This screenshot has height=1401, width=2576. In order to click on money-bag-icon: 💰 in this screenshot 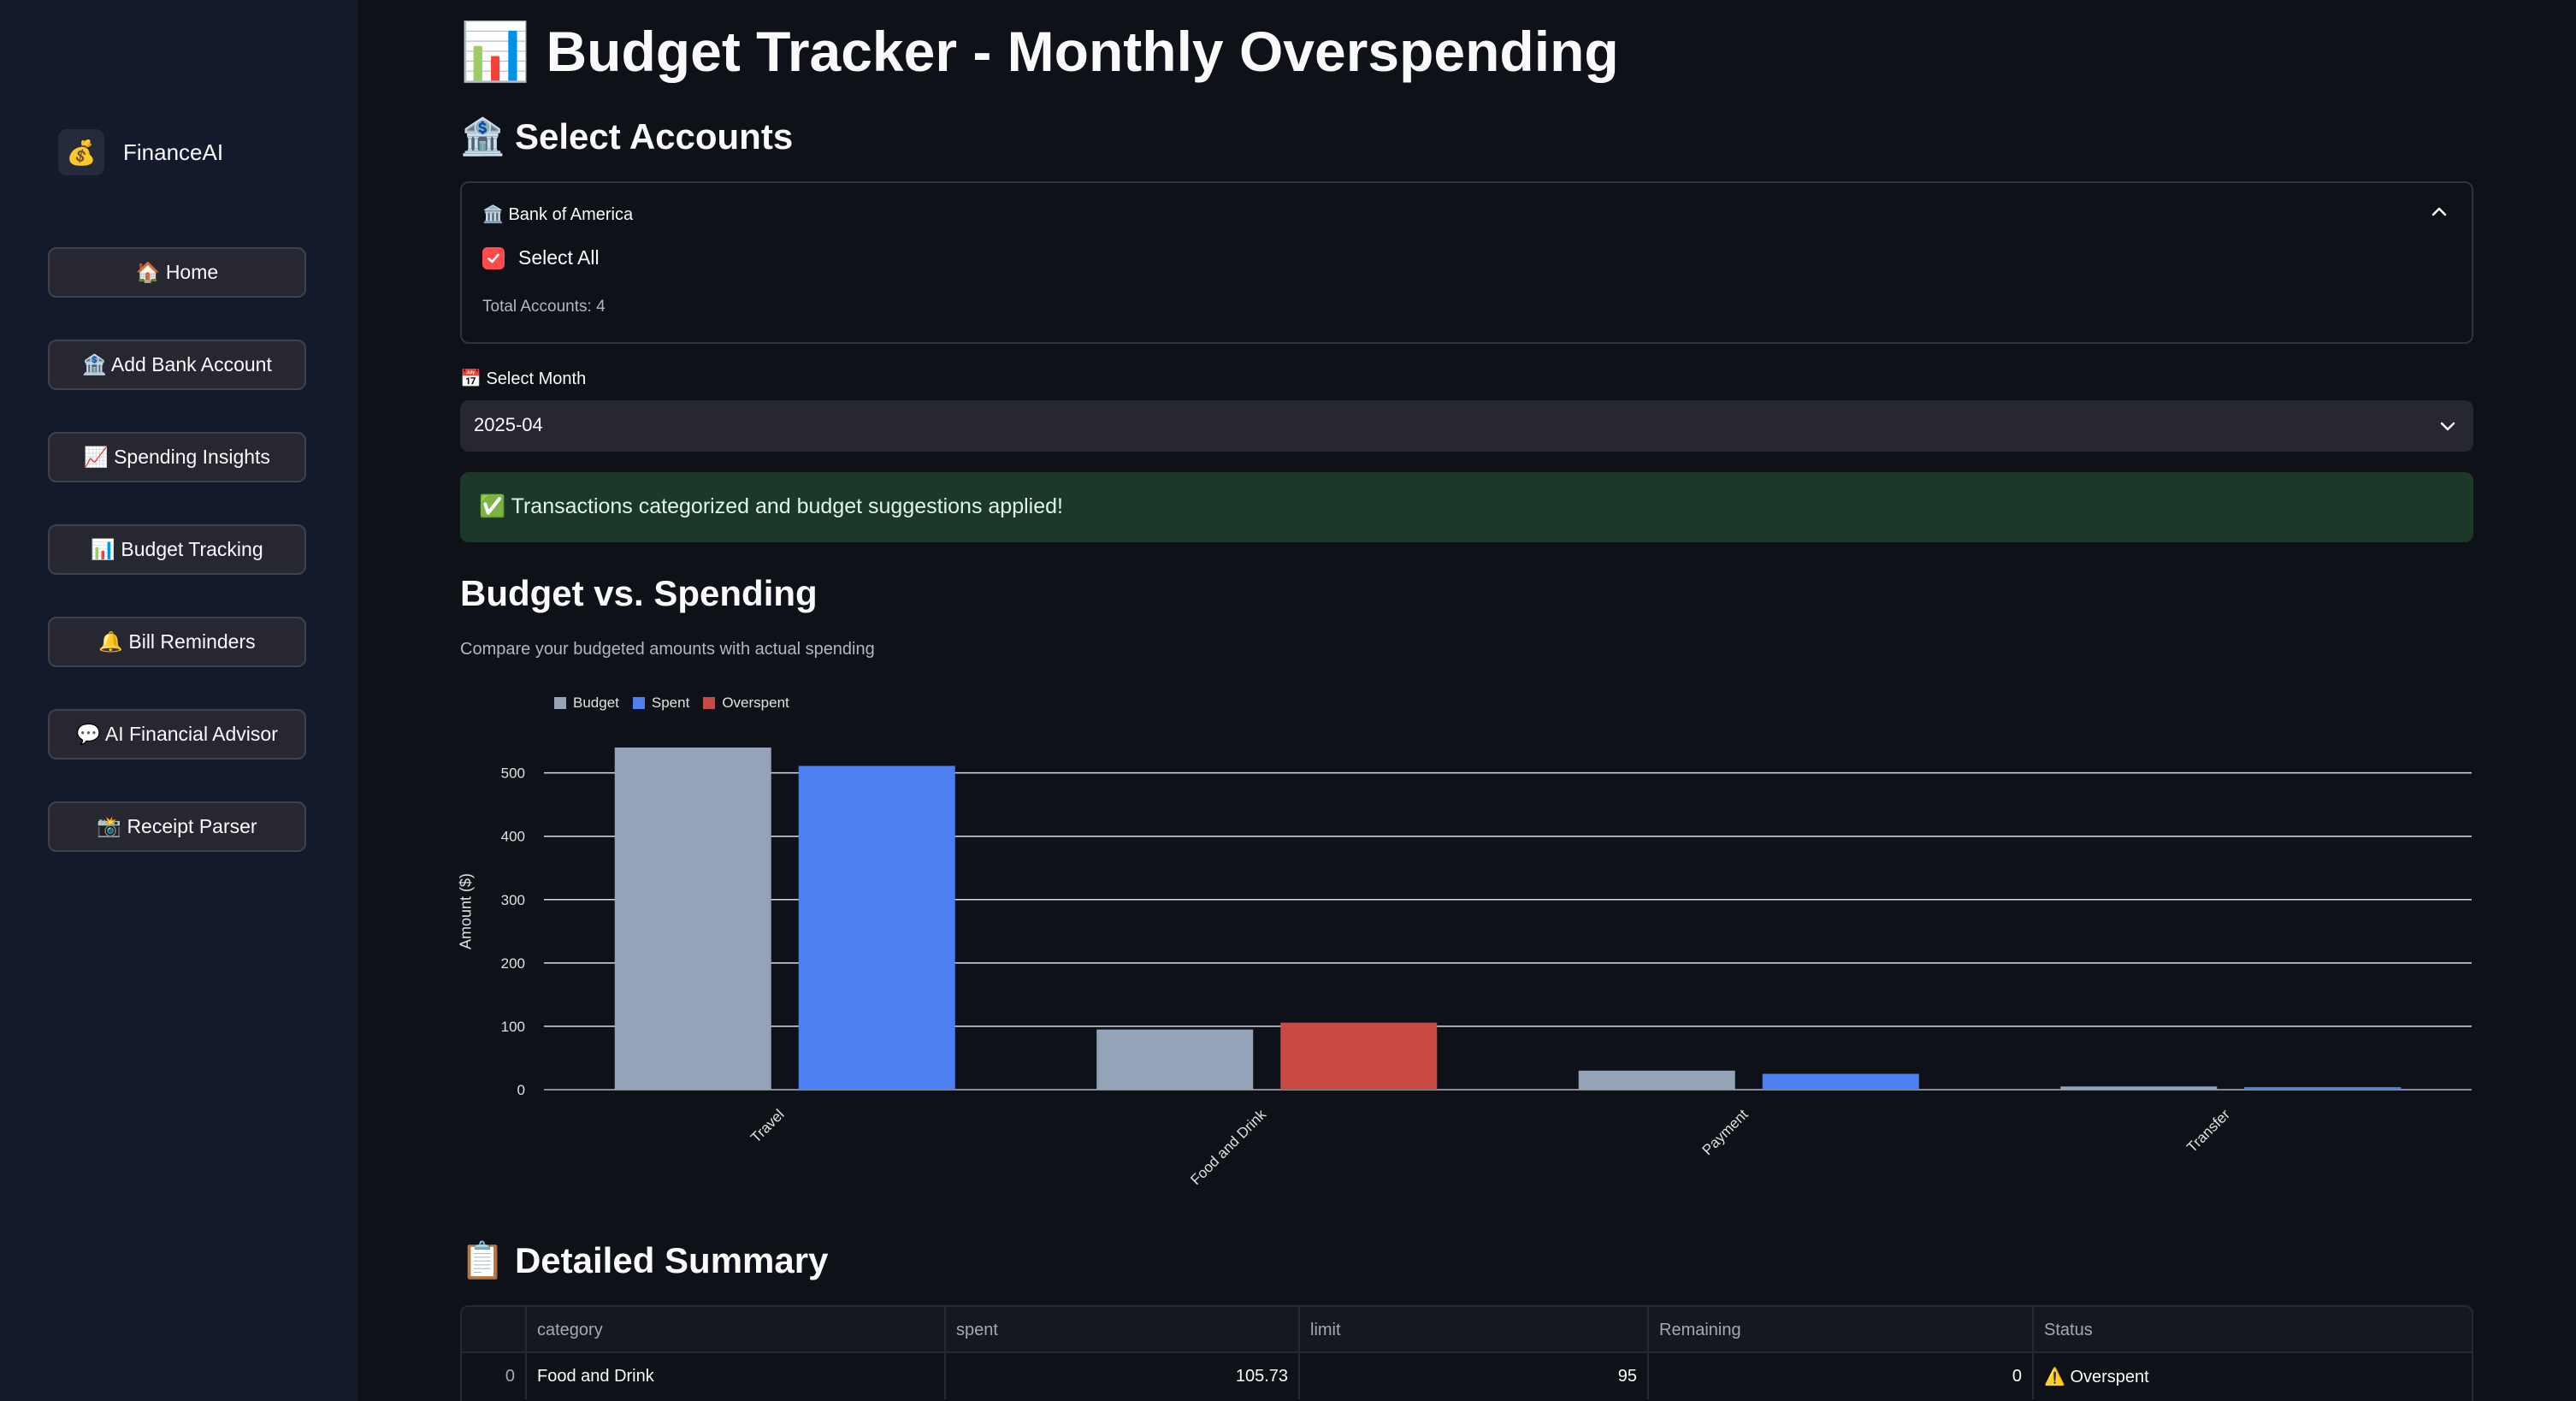, I will do `click(81, 152)`.